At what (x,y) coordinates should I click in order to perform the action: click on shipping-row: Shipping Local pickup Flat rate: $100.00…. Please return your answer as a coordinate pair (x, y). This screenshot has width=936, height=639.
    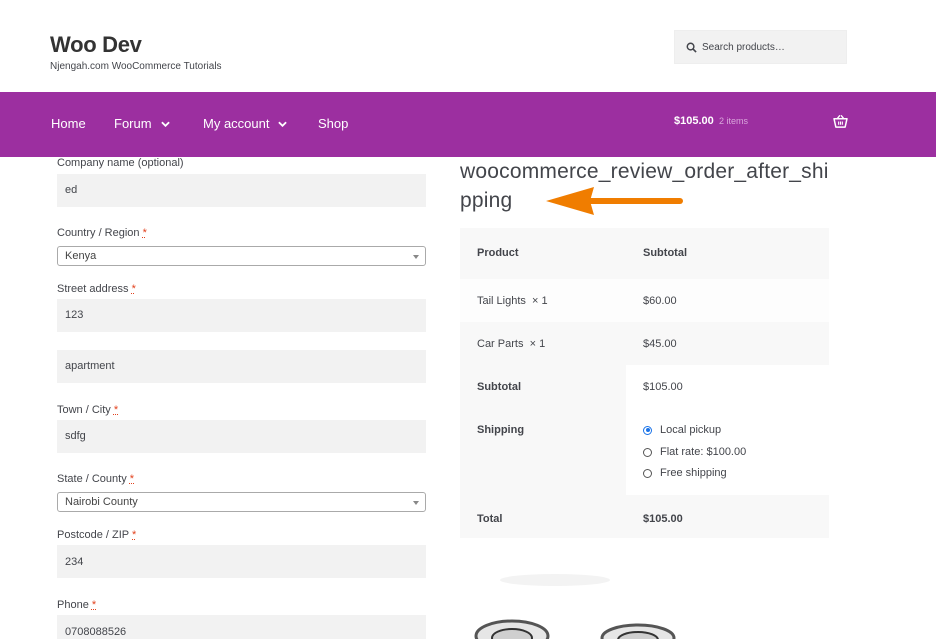
    Looking at the image, I should click on (644, 451).